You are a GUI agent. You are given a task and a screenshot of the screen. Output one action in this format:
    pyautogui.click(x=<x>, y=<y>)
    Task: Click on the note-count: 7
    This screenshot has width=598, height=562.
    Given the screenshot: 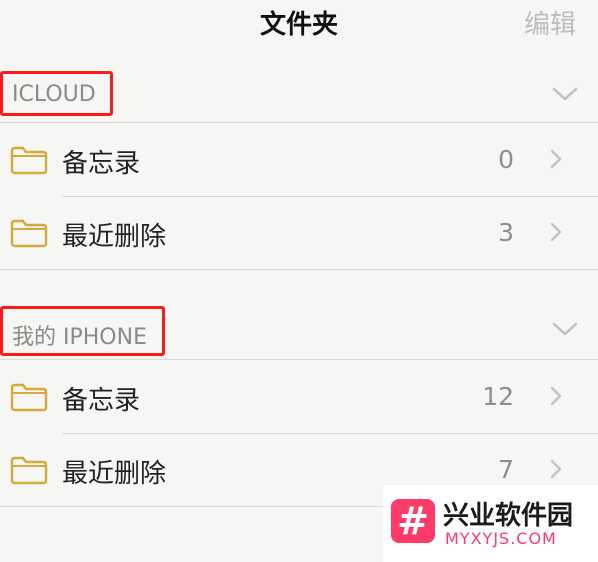 What is the action you would take?
    pyautogui.click(x=506, y=469)
    